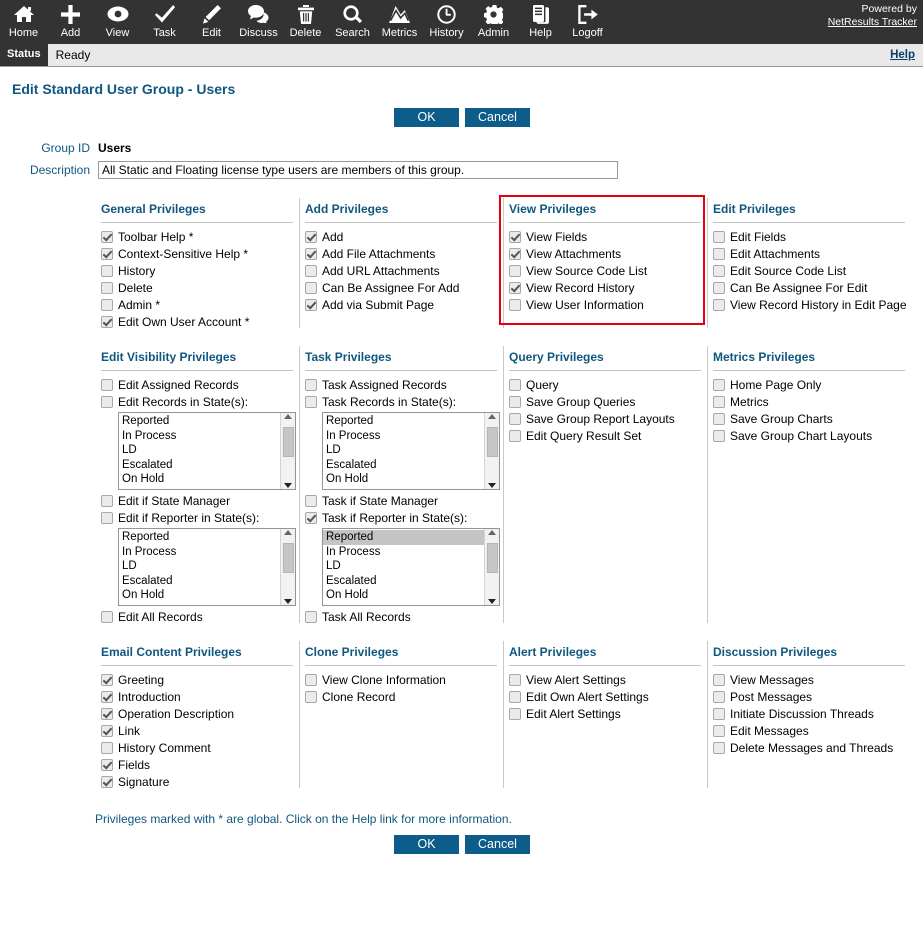 Image resolution: width=923 pixels, height=945 pixels. Describe the element at coordinates (258, 22) in the screenshot. I see `toolbar-item-discuss: Discuss` at that location.